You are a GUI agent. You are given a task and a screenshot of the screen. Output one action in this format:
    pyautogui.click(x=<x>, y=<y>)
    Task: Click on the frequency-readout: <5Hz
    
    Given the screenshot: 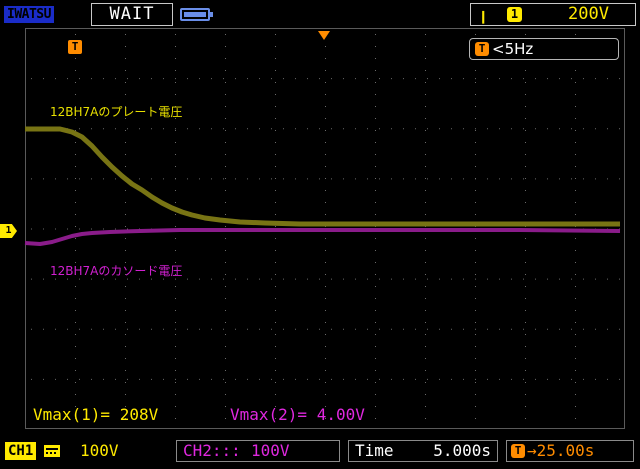 What is the action you would take?
    pyautogui.click(x=513, y=49)
    